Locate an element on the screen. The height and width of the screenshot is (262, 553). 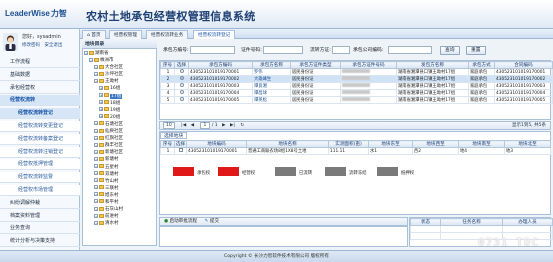
tree-node: − 石塘社区 is located at coordinates (120, 124).